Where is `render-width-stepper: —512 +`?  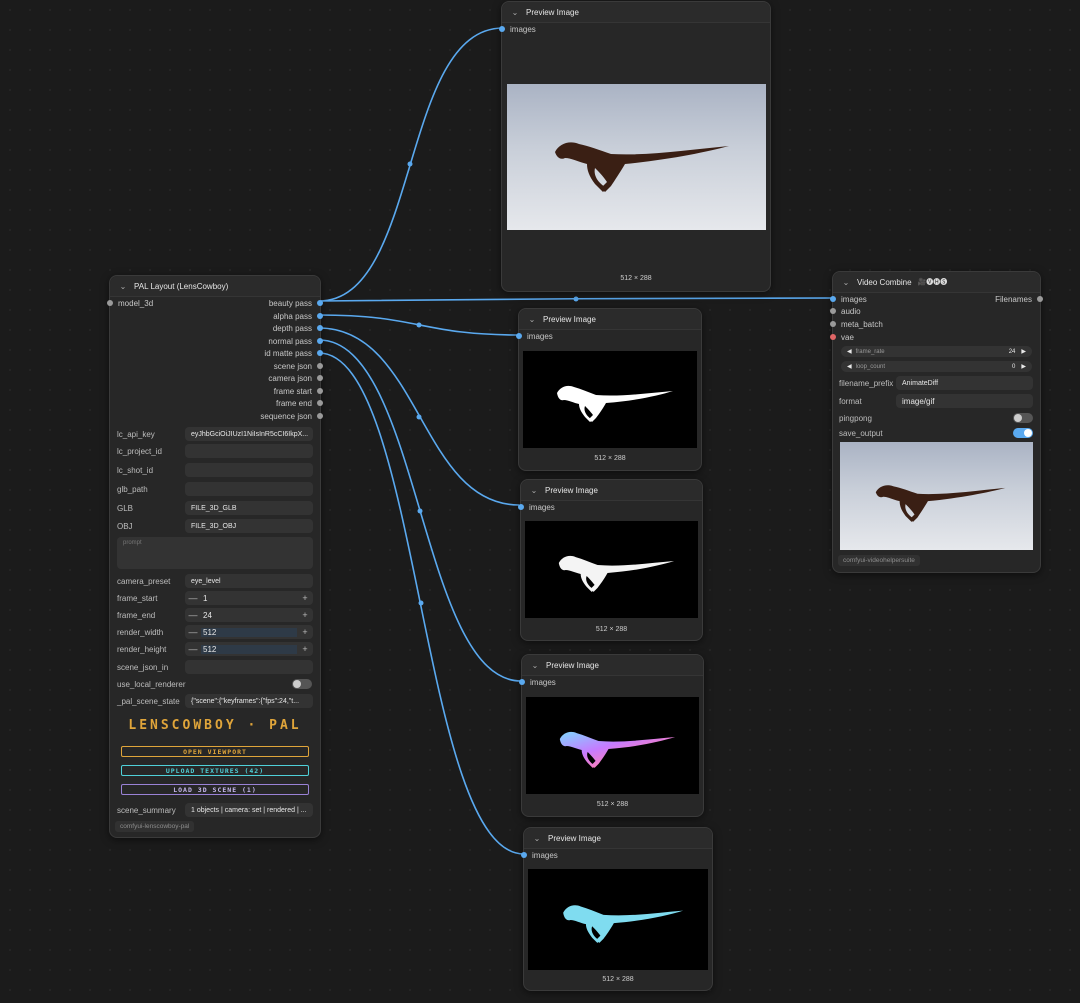 render-width-stepper: —512 + is located at coordinates (249, 632).